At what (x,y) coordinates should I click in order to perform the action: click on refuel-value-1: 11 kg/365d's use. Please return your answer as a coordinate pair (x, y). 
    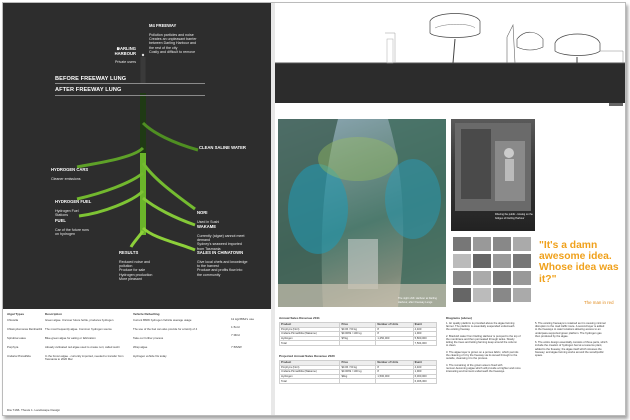
    Looking at the image, I should click on (243, 319).